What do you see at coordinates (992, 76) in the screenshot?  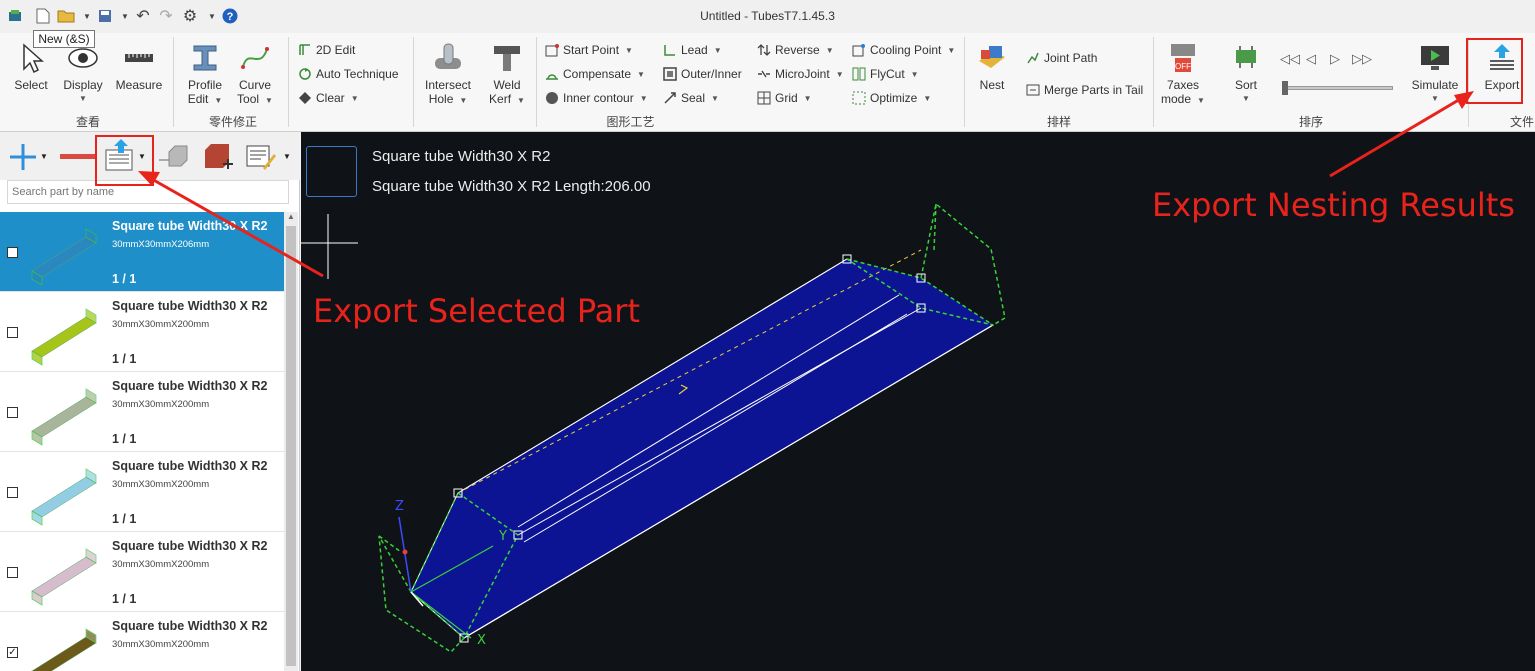 I see `nest-button: Nest` at bounding box center [992, 76].